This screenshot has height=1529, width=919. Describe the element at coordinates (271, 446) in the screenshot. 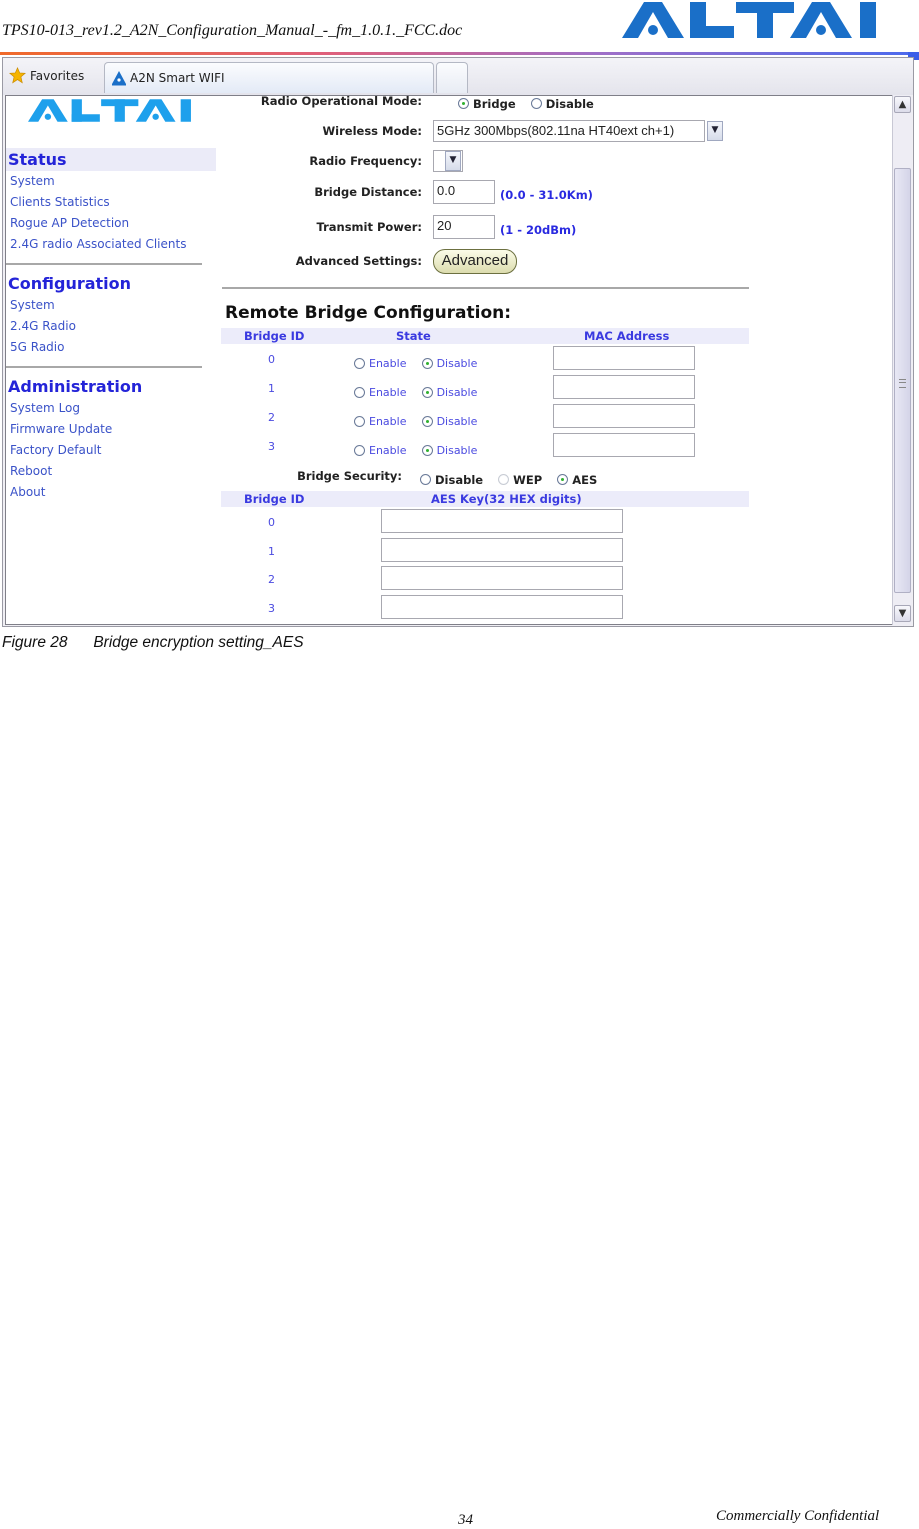

I see `bridge-id-cell: 3` at that location.